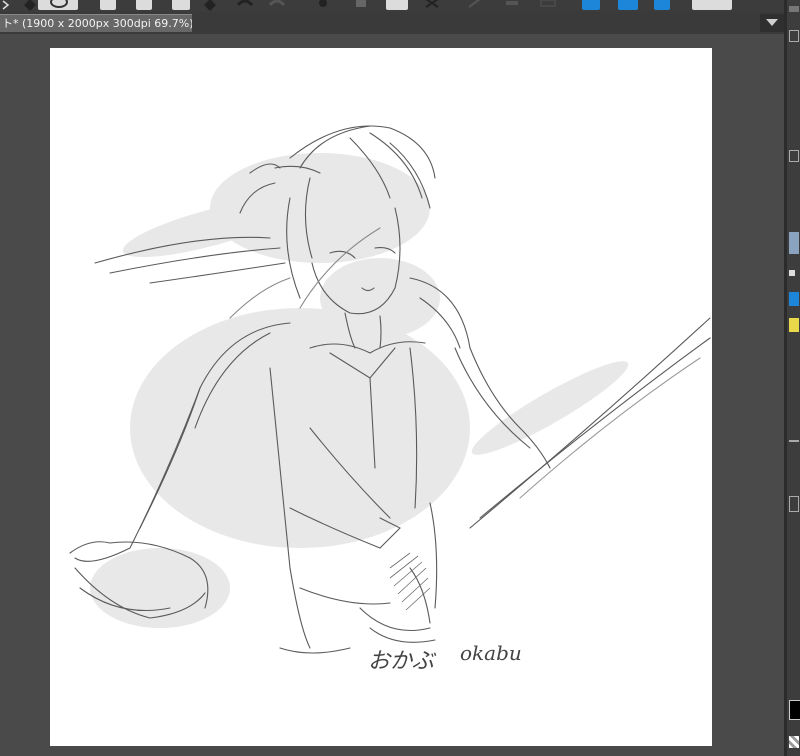  What do you see at coordinates (108, 5) in the screenshot?
I see `new-page-button` at bounding box center [108, 5].